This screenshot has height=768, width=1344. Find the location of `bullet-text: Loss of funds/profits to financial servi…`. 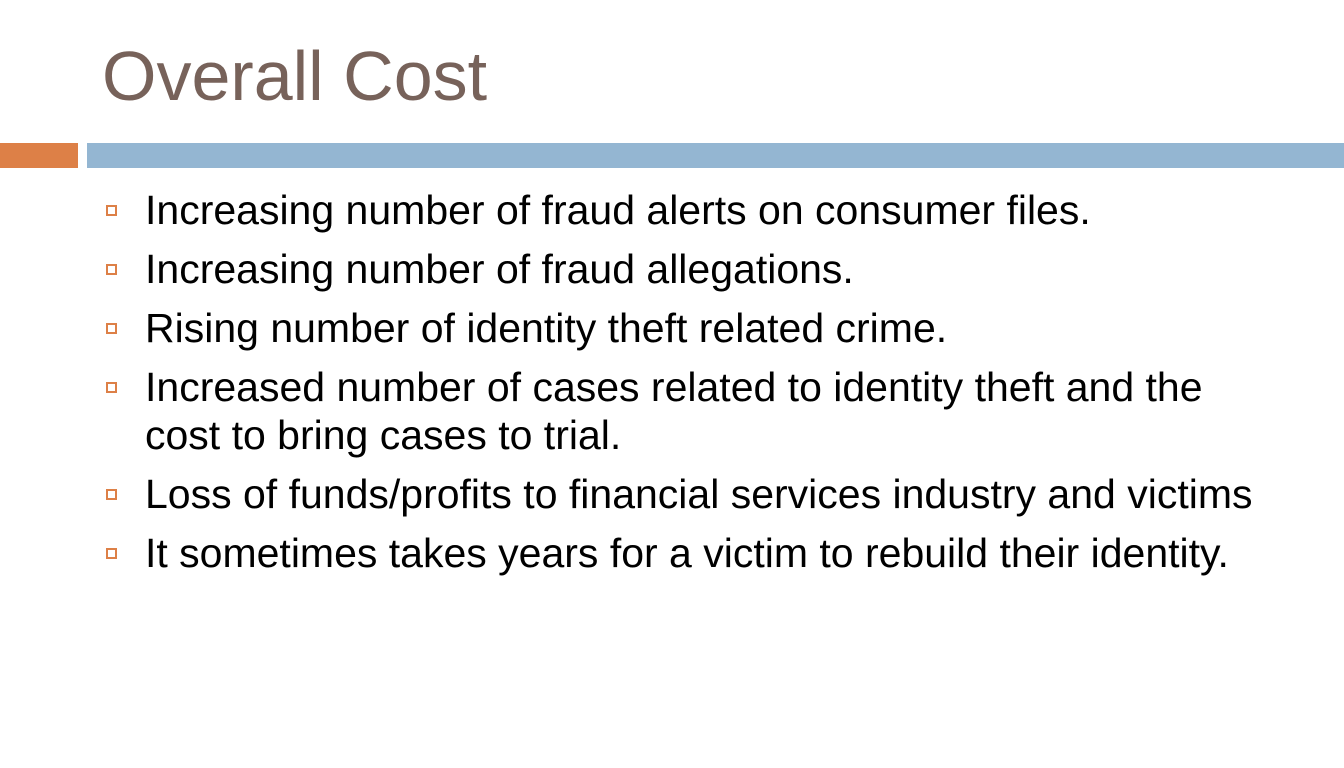

bullet-text: Loss of funds/profits to financial servi… is located at coordinates (699, 494).